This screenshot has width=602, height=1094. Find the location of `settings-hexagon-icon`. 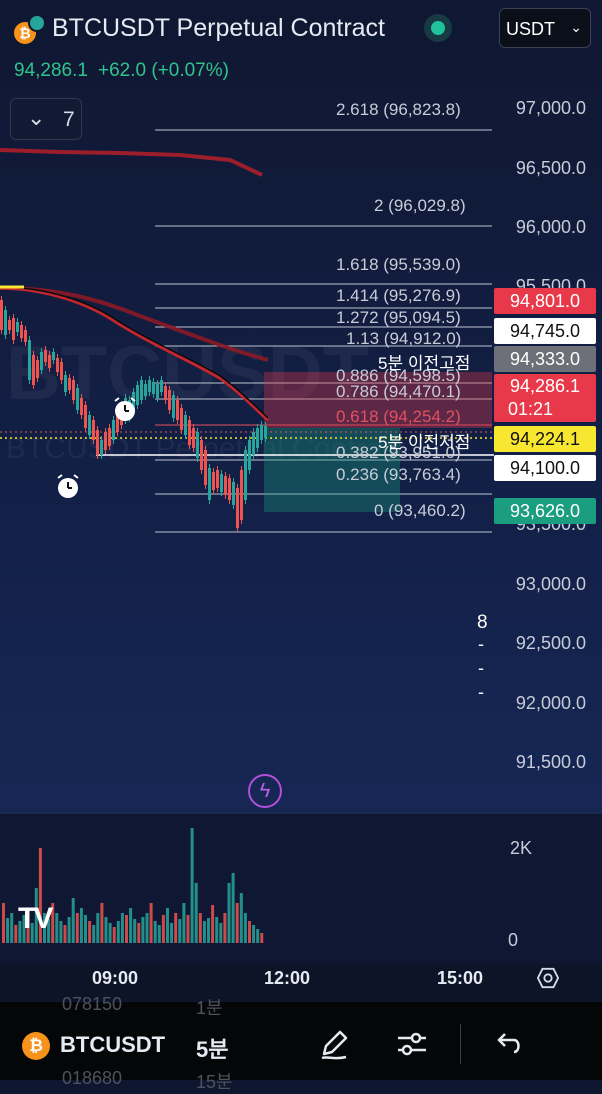

settings-hexagon-icon is located at coordinates (548, 978).